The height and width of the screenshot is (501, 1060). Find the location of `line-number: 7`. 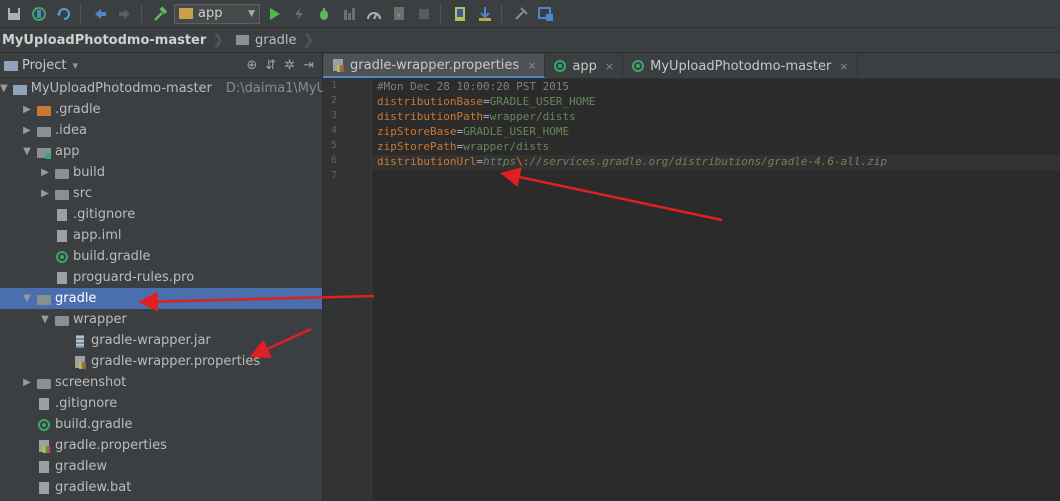

line-number: 7 is located at coordinates (333, 175).